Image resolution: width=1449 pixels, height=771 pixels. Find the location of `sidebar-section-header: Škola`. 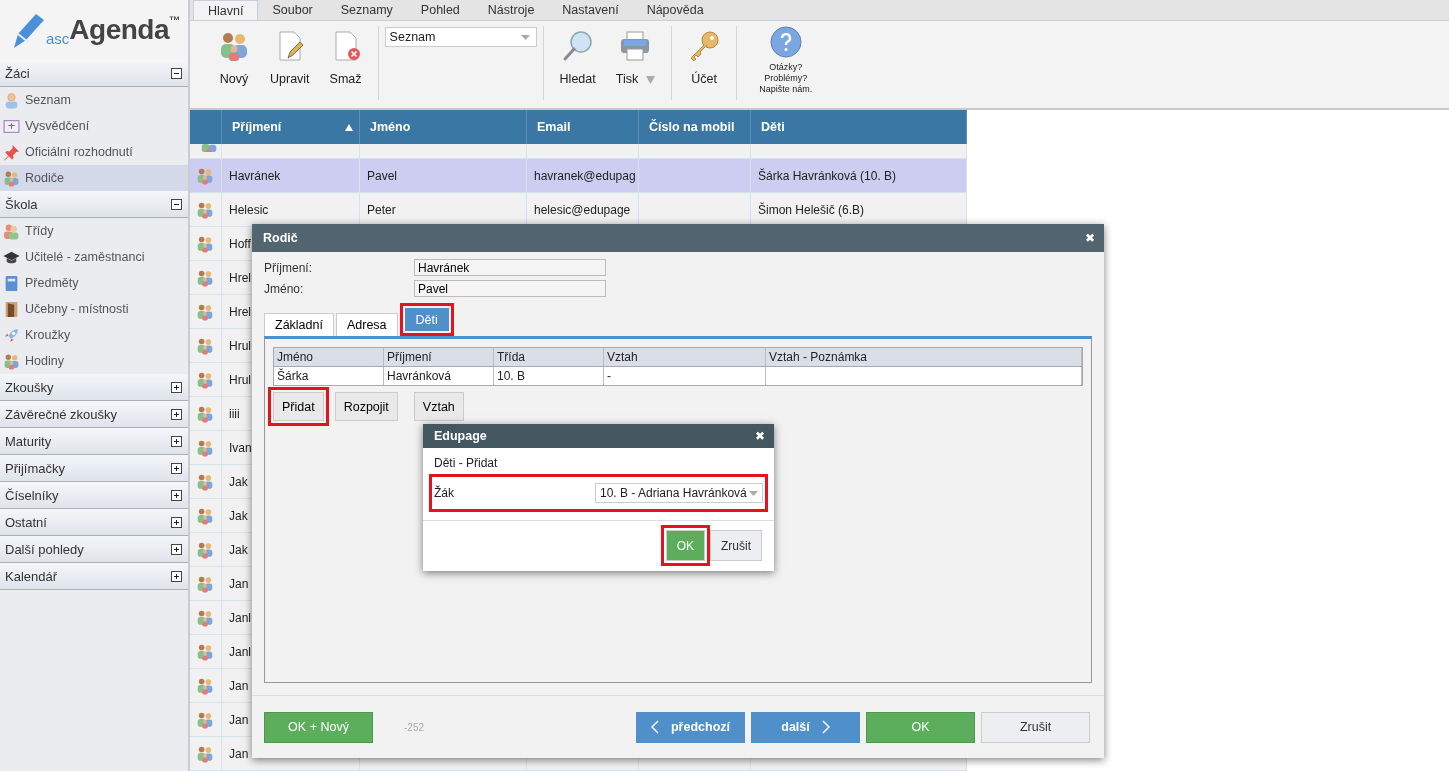

sidebar-section-header: Škola is located at coordinates (94, 204).